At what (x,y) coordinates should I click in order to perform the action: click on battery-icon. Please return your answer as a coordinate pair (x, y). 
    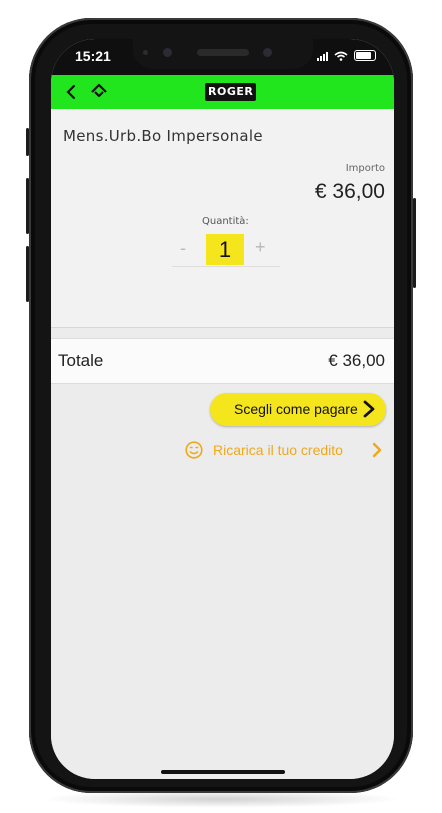
    Looking at the image, I should click on (365, 55).